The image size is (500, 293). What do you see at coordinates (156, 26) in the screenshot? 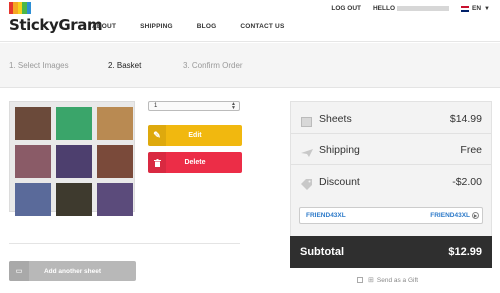
I see `nav-shipping: SHIPPING` at bounding box center [156, 26].